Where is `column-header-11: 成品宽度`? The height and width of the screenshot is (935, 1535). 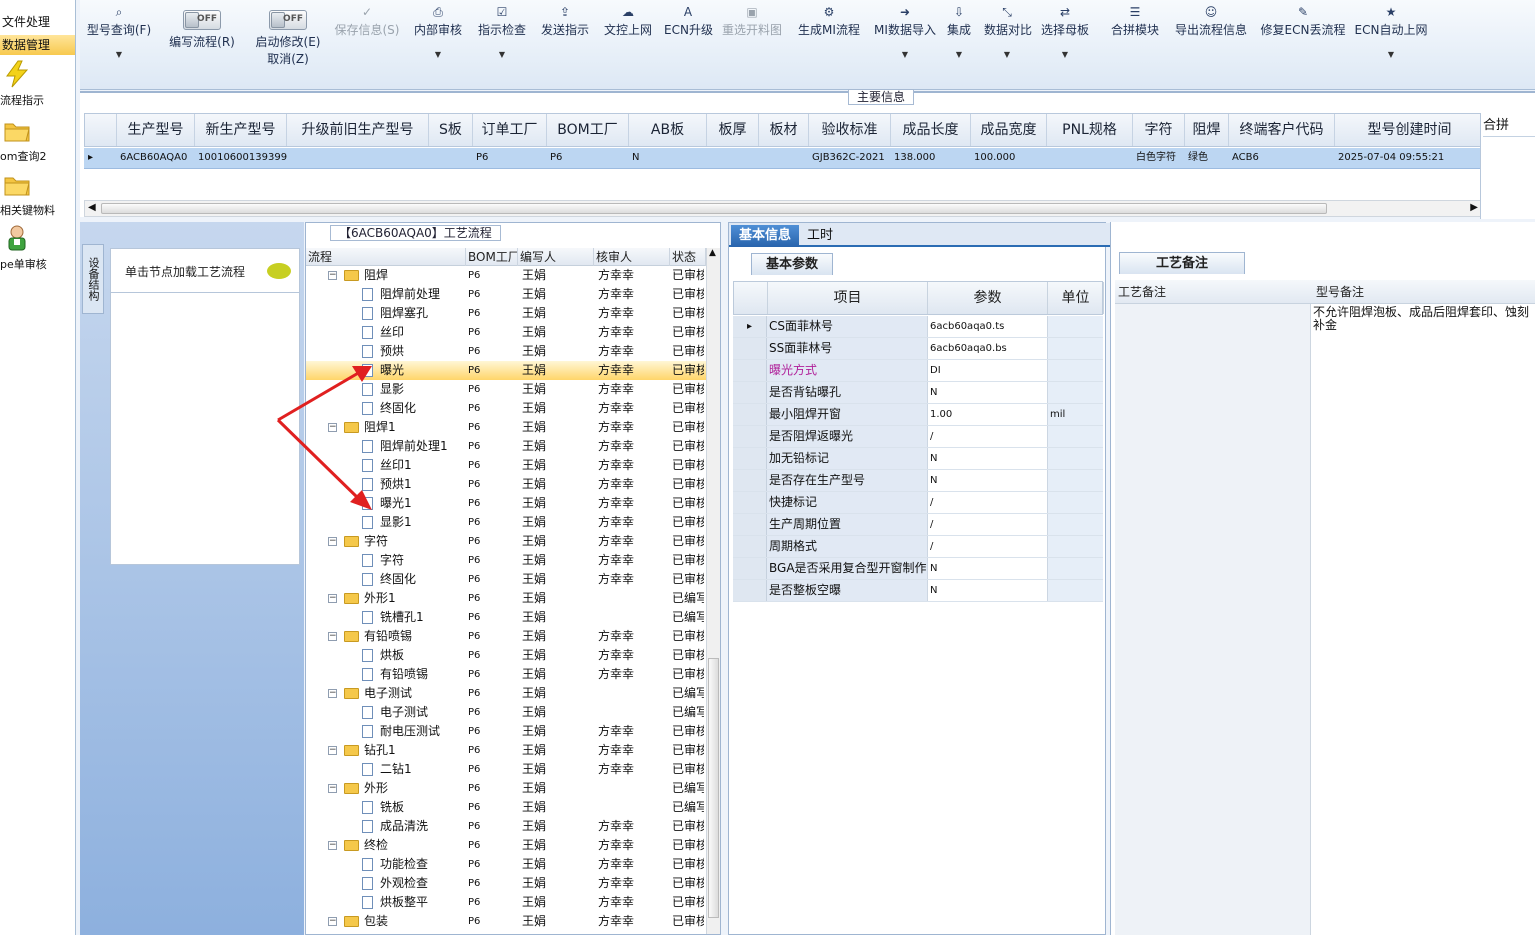
column-header-11: 成品宽度 is located at coordinates (1009, 130).